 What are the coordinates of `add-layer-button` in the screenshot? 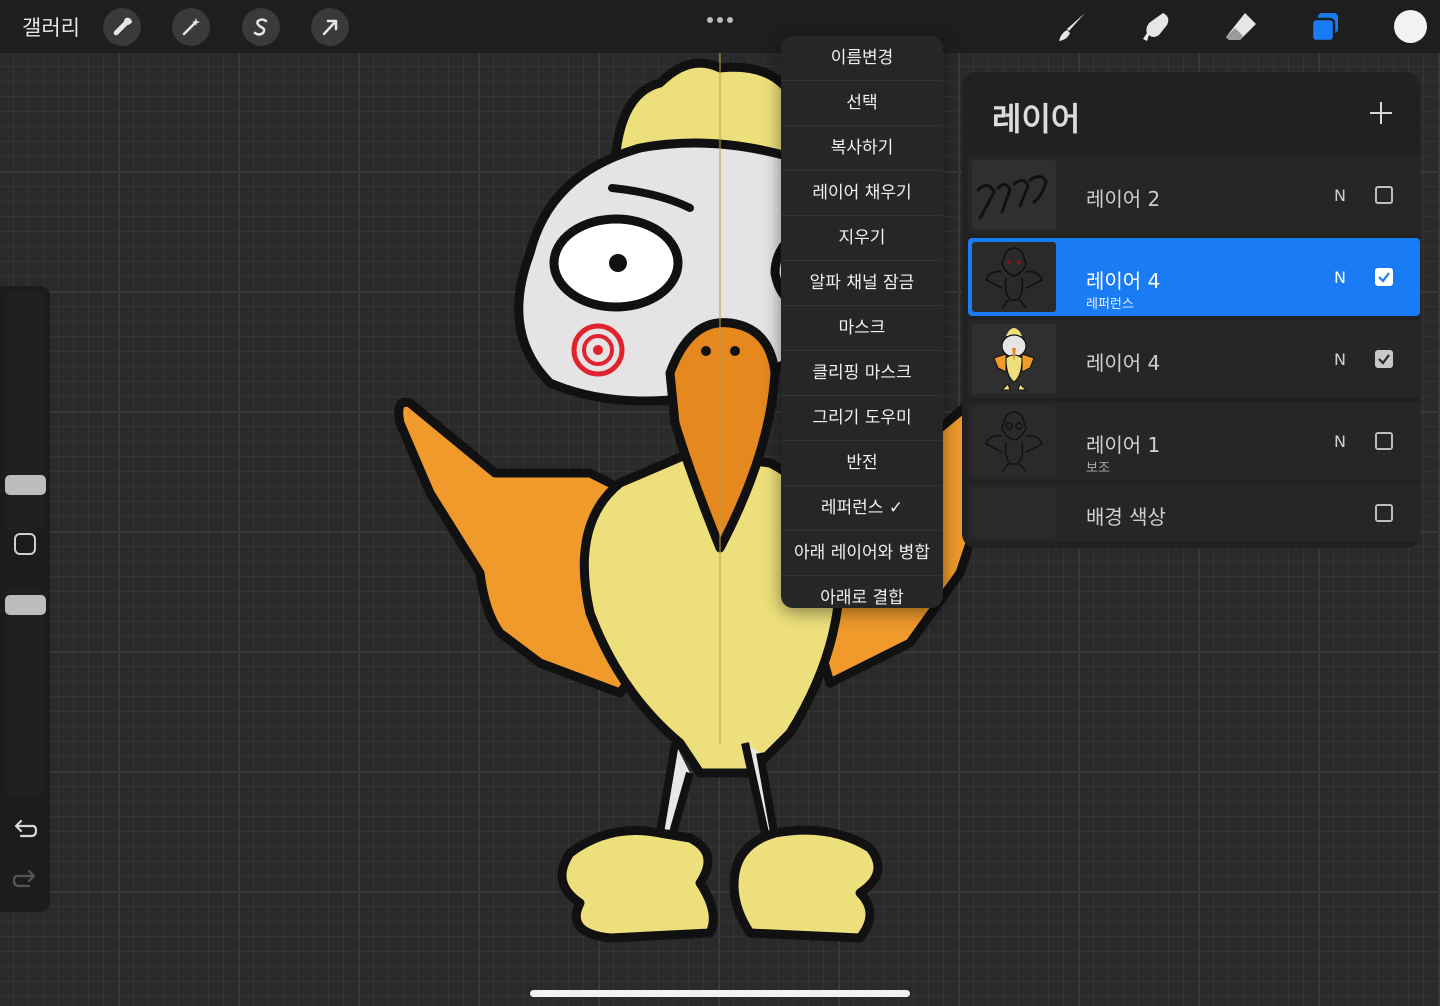 It's located at (1381, 113).